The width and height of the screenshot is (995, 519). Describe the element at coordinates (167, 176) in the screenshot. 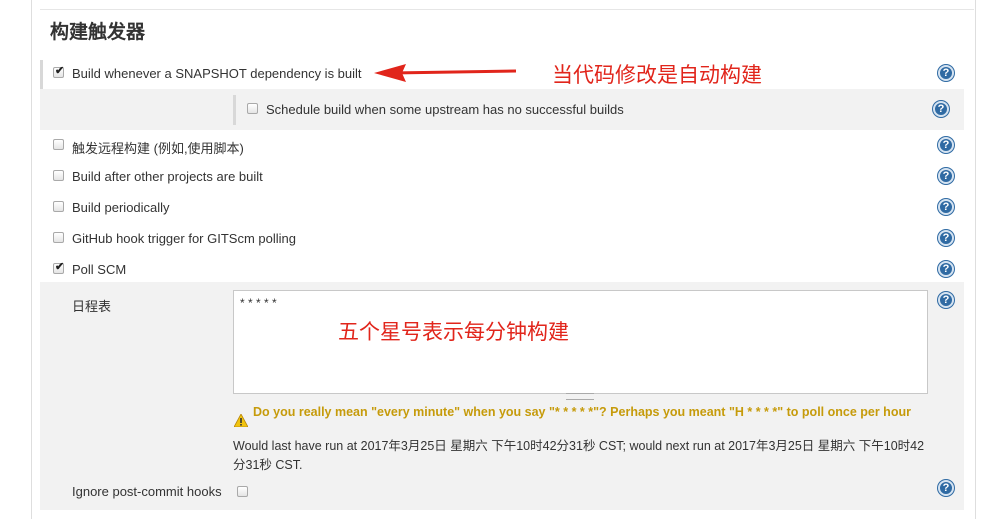

I see `build-after-other-label: Build after other projects are built` at that location.